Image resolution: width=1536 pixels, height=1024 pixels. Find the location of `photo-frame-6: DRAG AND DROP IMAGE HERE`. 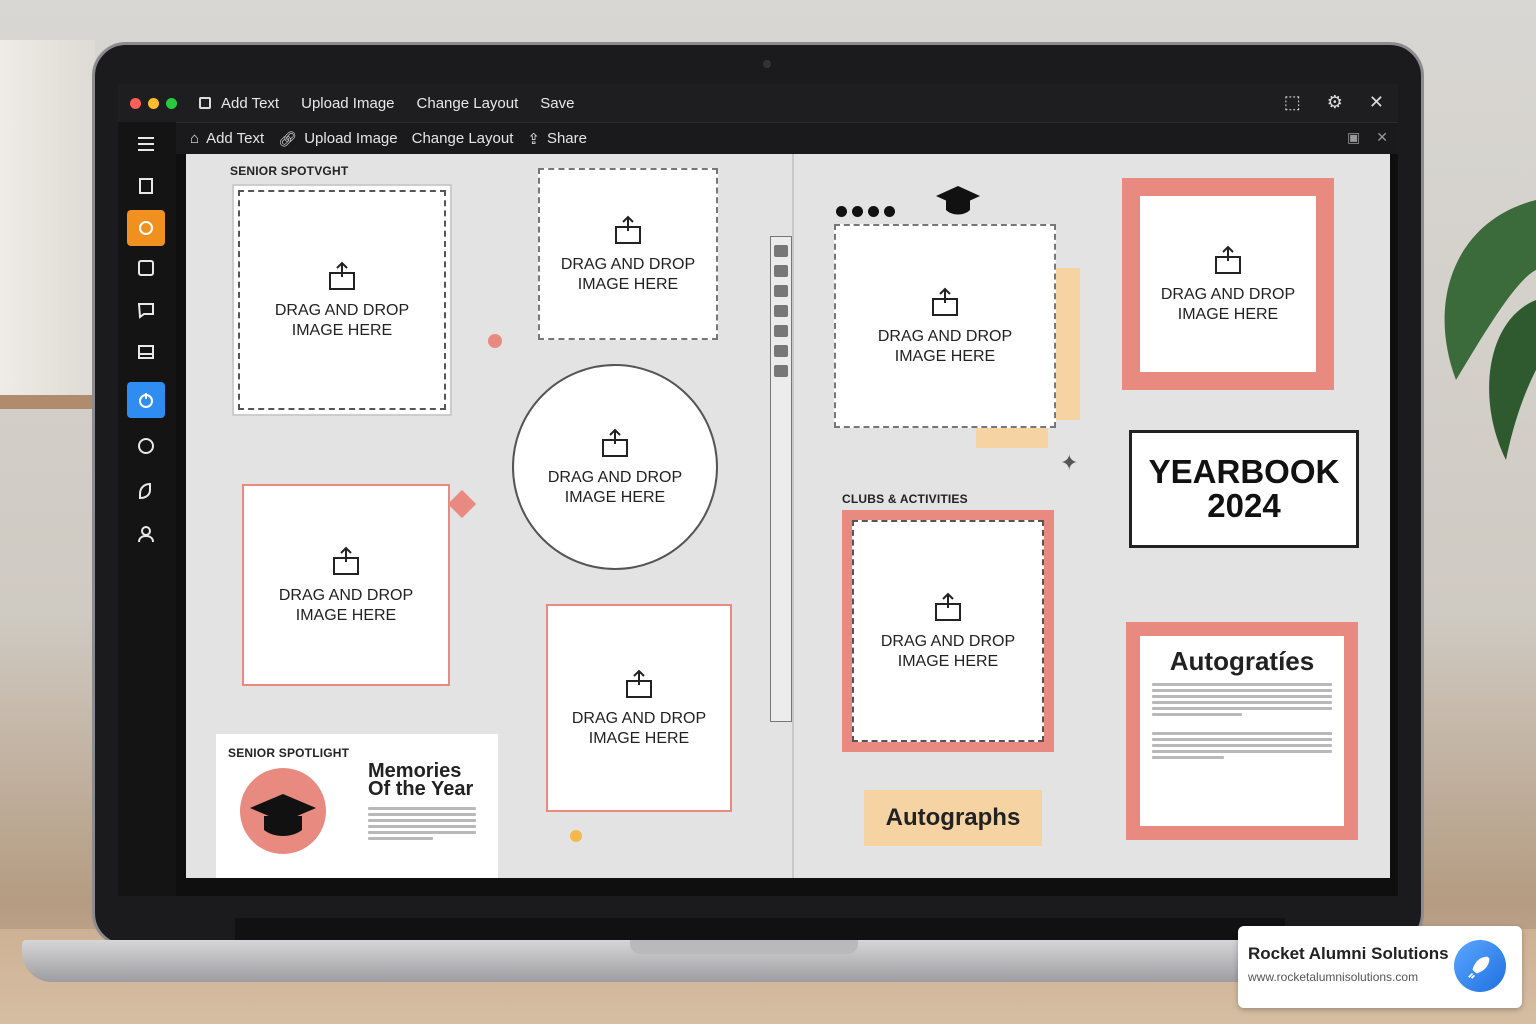

photo-frame-6: DRAG AND DROP IMAGE HERE is located at coordinates (1228, 284).